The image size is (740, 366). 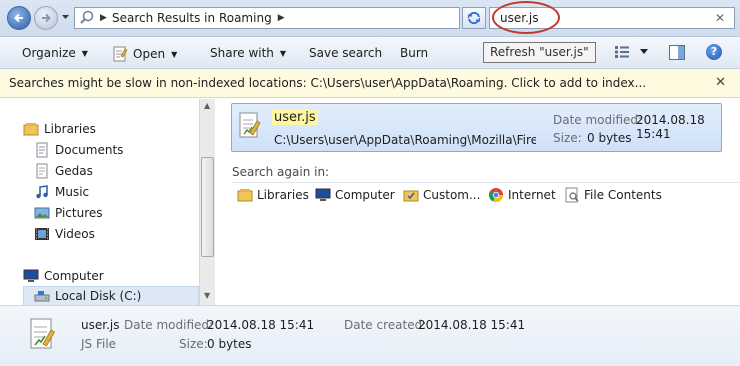 I want to click on library-documents-icon, so click(x=42, y=171).